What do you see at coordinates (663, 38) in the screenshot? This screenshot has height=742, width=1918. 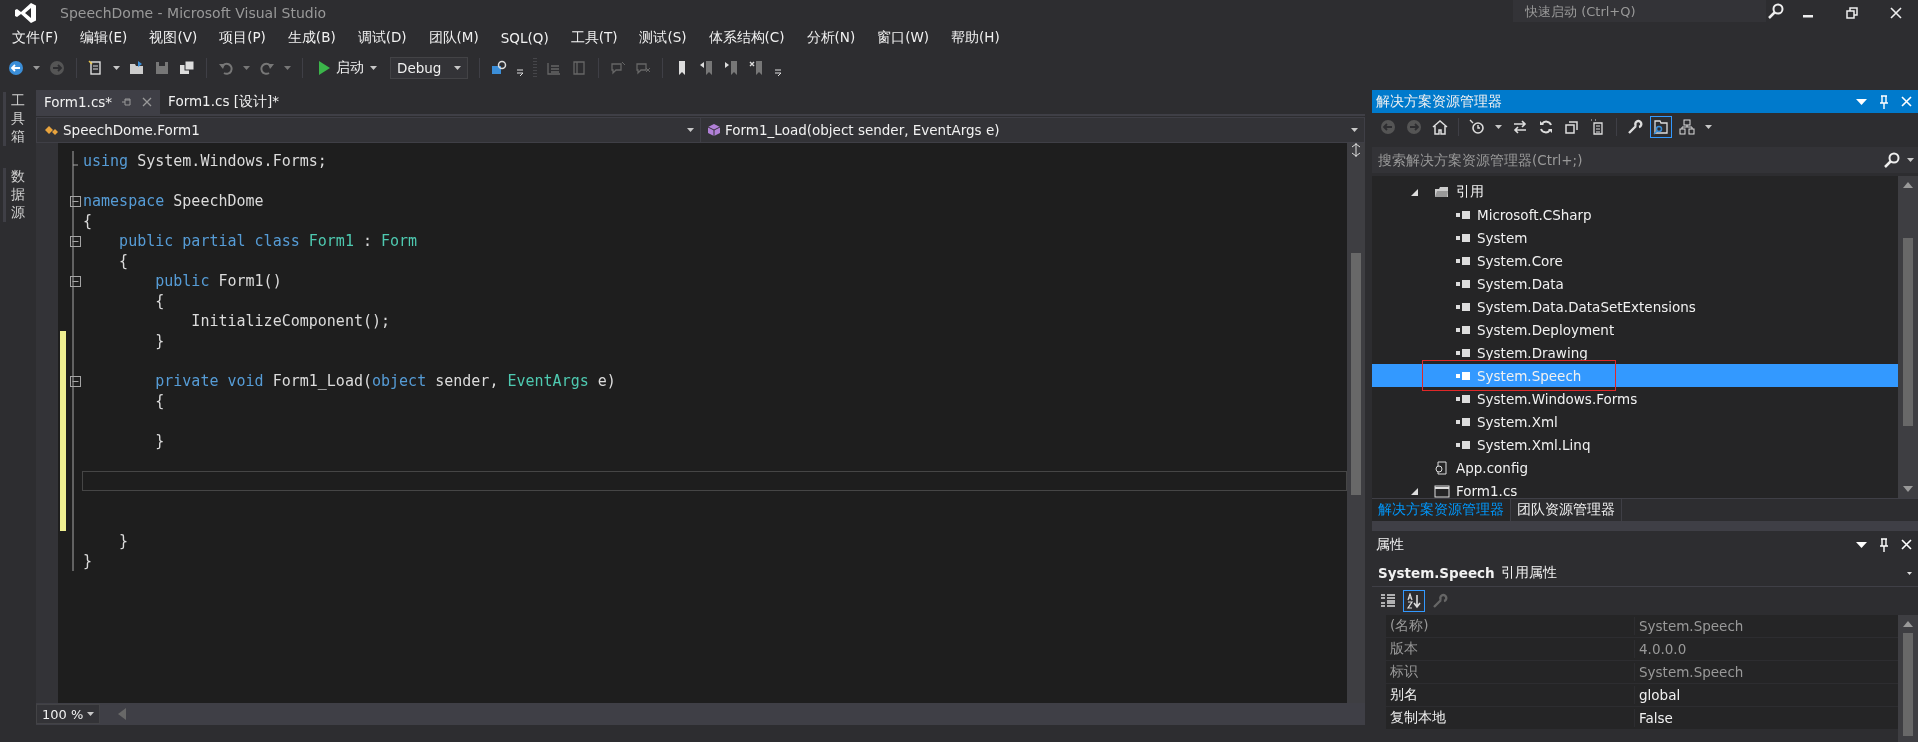 I see `menu-item: 测试(S)` at bounding box center [663, 38].